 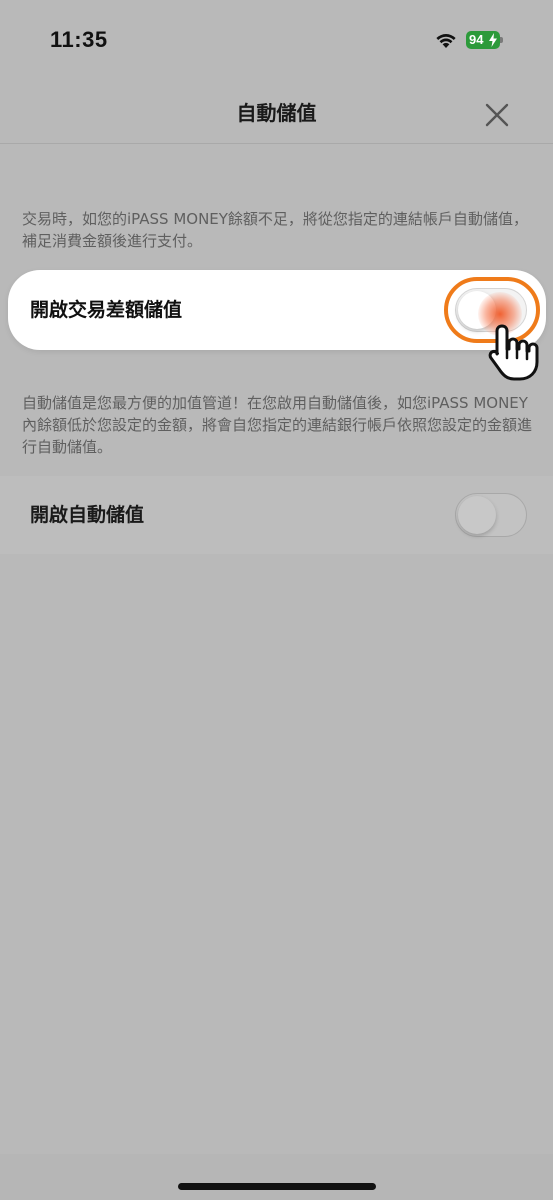 I want to click on battery-cap, so click(x=501, y=40).